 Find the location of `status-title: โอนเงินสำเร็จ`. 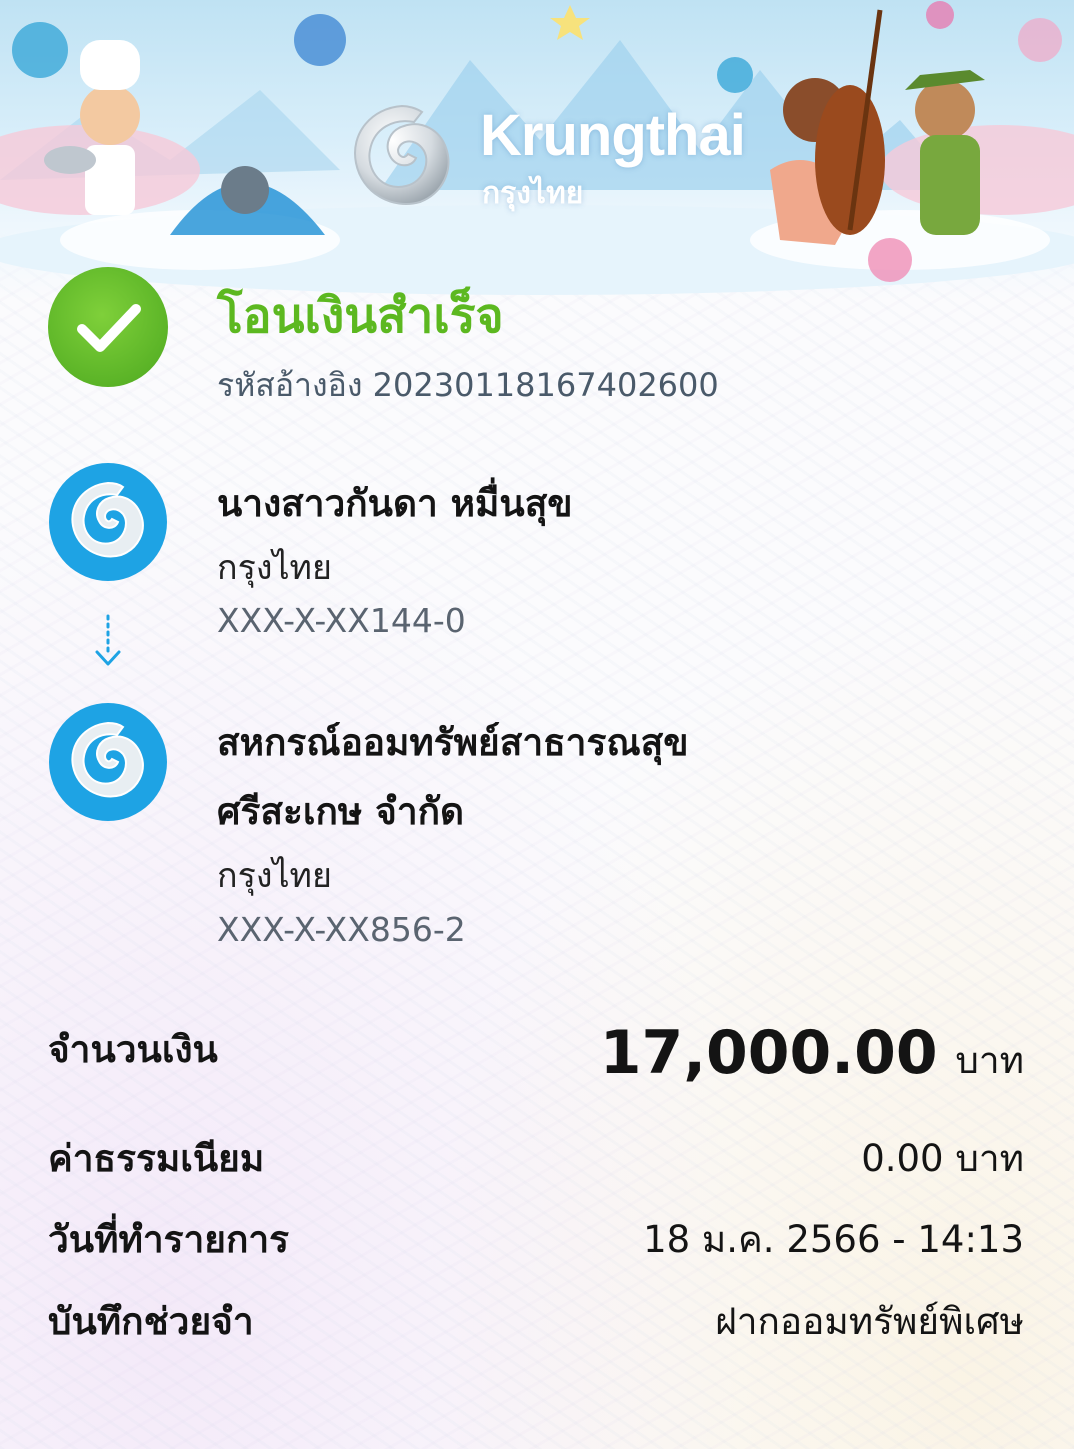

status-title: โอนเงินสำเร็จ is located at coordinates (360, 316).